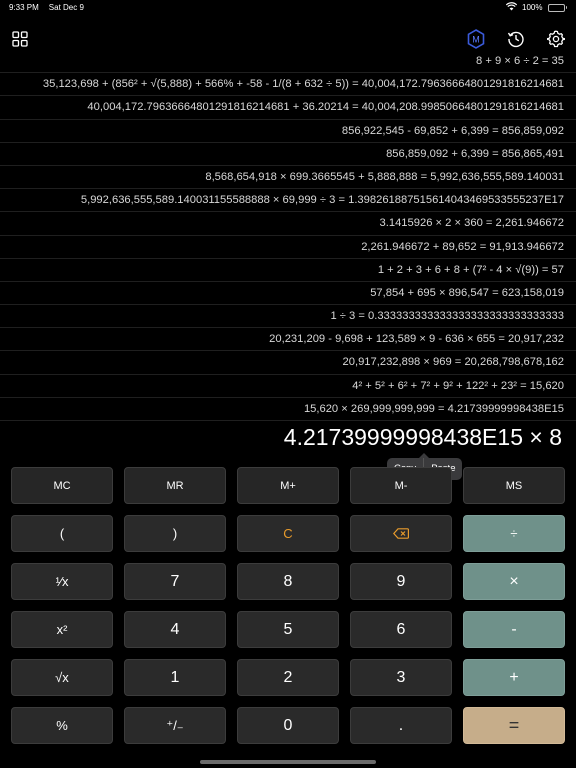  I want to click on left-paren-button: (, so click(62, 533).